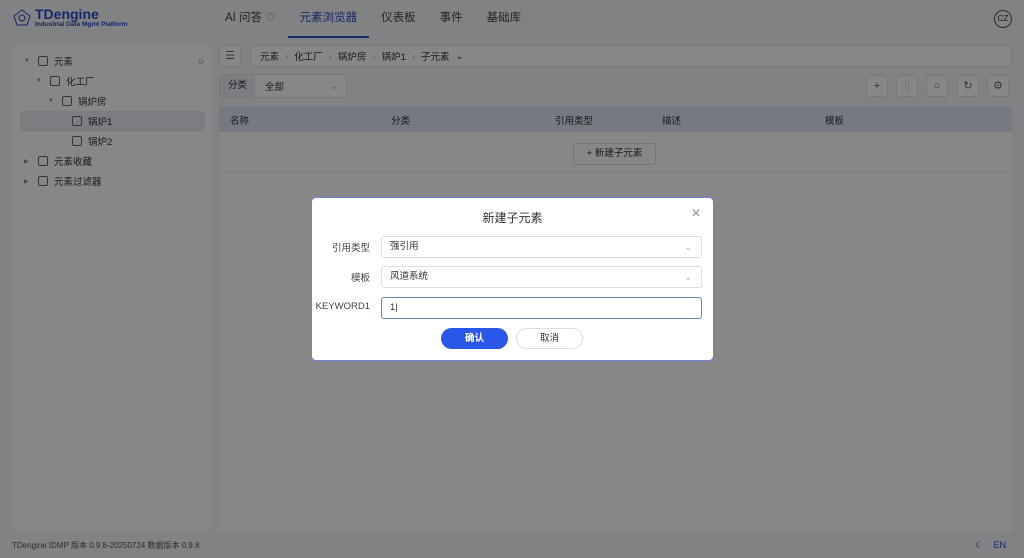 The width and height of the screenshot is (1024, 558). What do you see at coordinates (541, 308) in the screenshot?
I see `keyword1-input: 1|` at bounding box center [541, 308].